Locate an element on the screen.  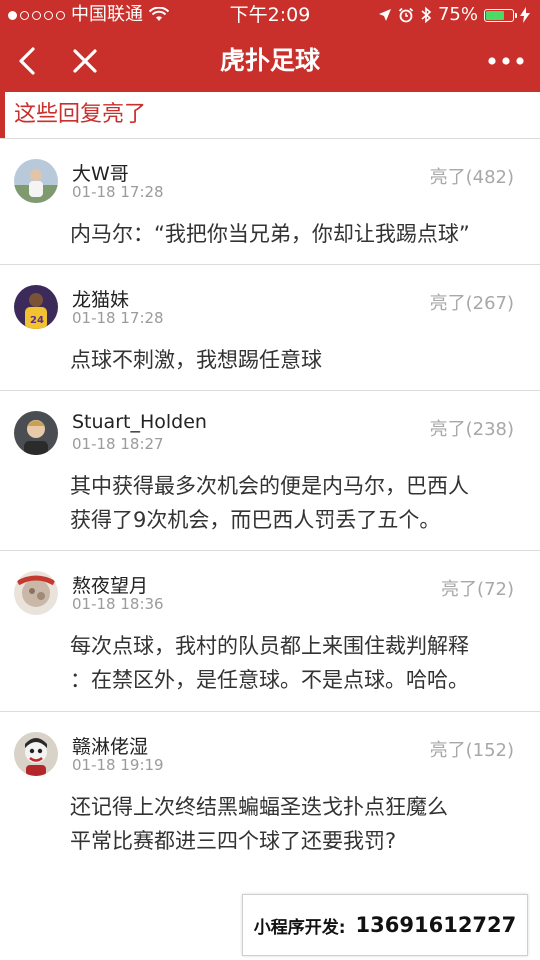
like-button: 亮了(267) is located at coordinates (472, 302).